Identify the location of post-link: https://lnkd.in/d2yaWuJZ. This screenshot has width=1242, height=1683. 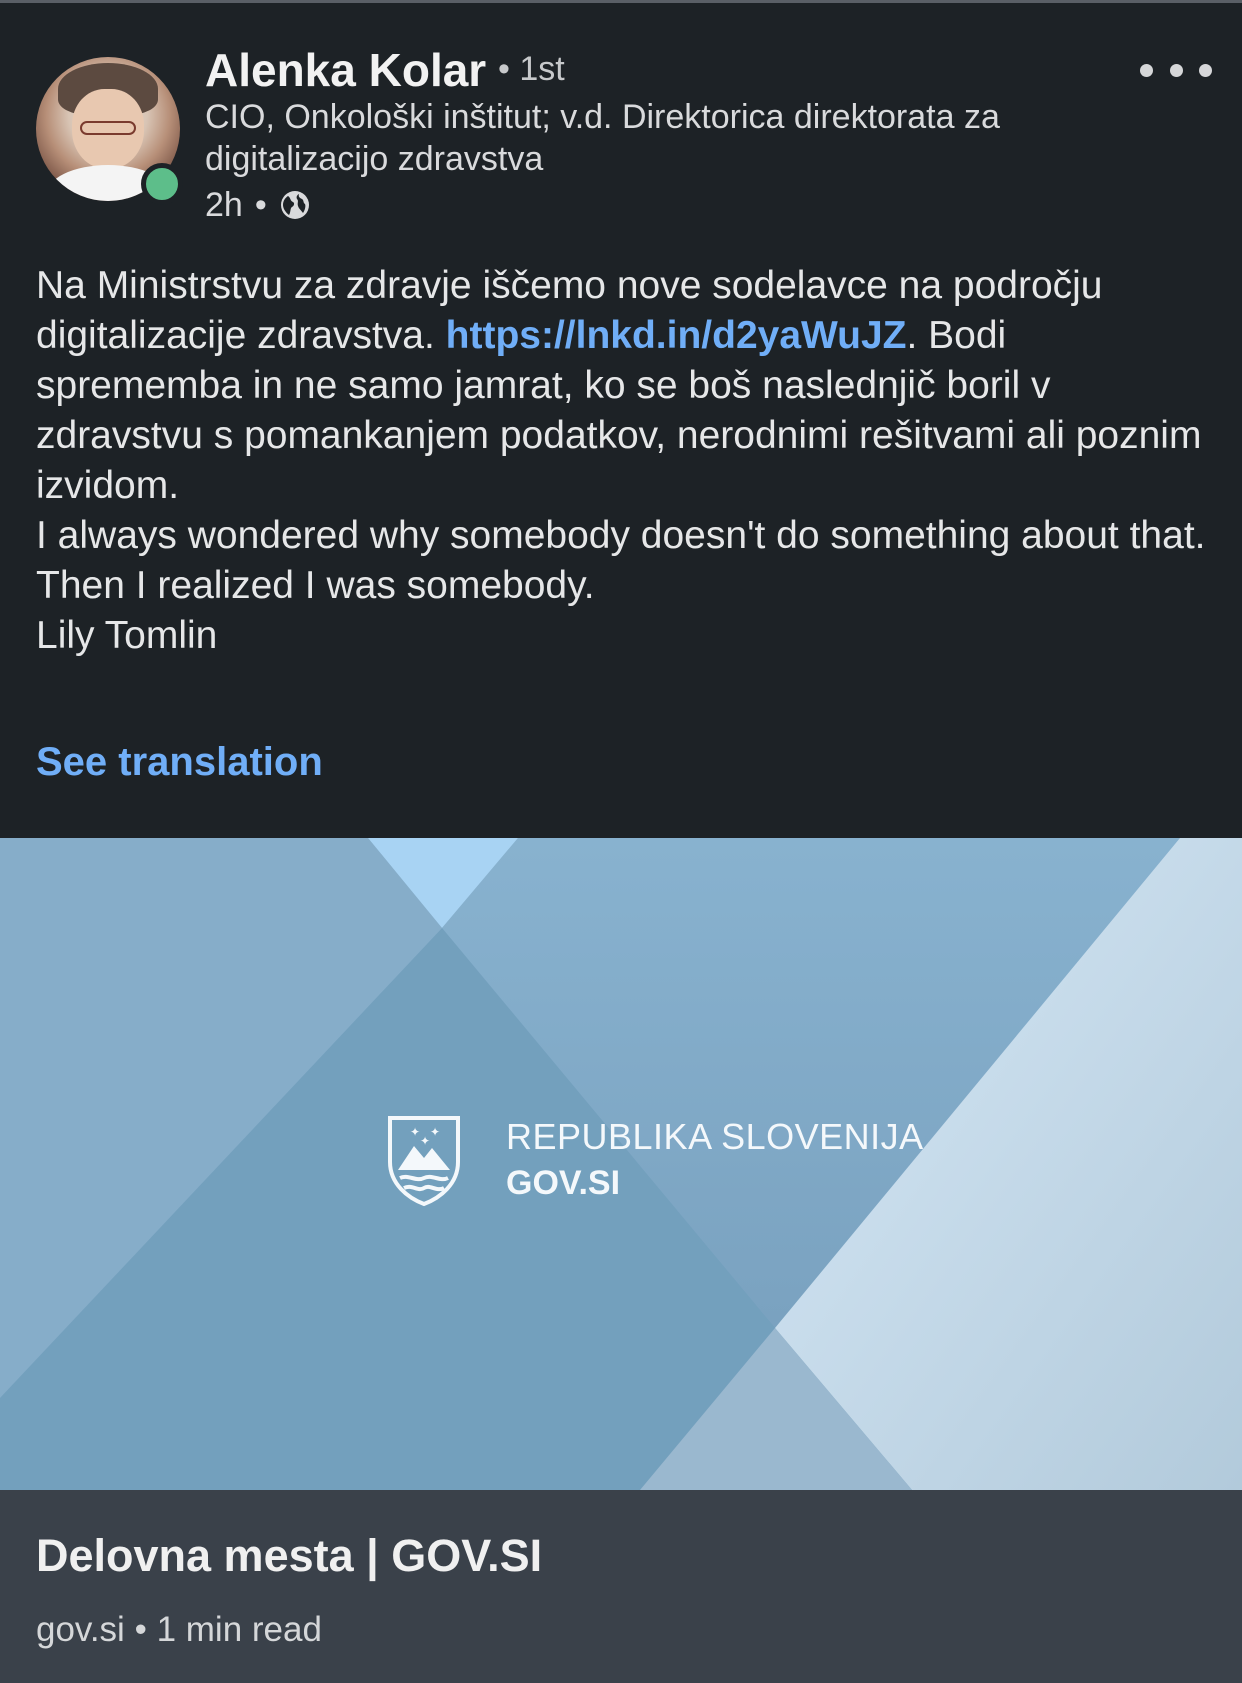
(676, 335).